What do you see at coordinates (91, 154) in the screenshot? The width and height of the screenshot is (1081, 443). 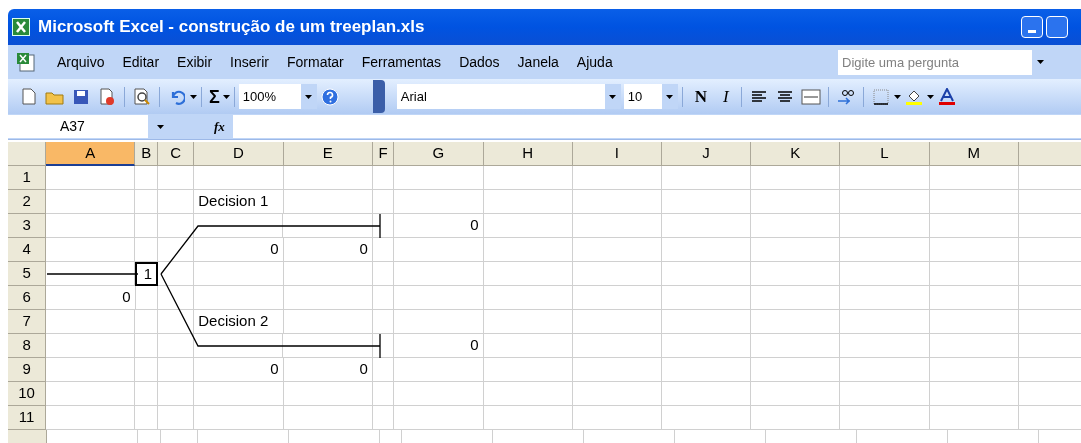 I see `column-header: A` at bounding box center [91, 154].